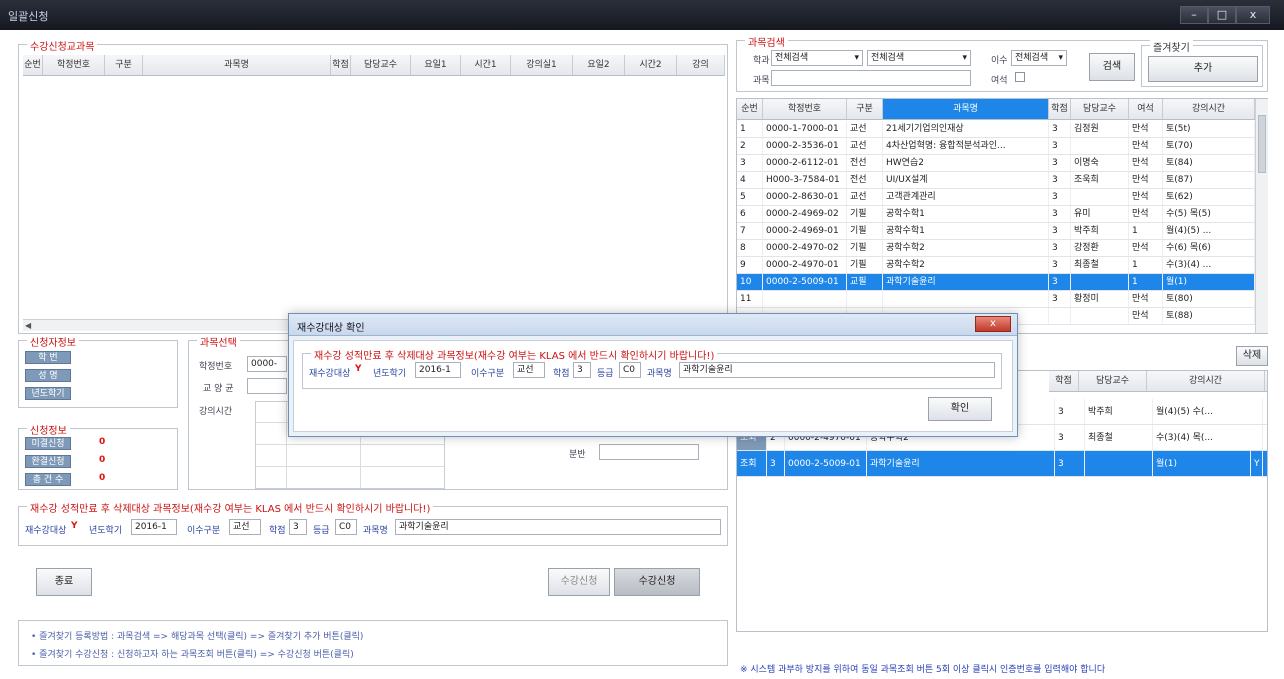  What do you see at coordinates (330, 374) in the screenshot?
I see `dialog-target-label: 재수강대상` at bounding box center [330, 374].